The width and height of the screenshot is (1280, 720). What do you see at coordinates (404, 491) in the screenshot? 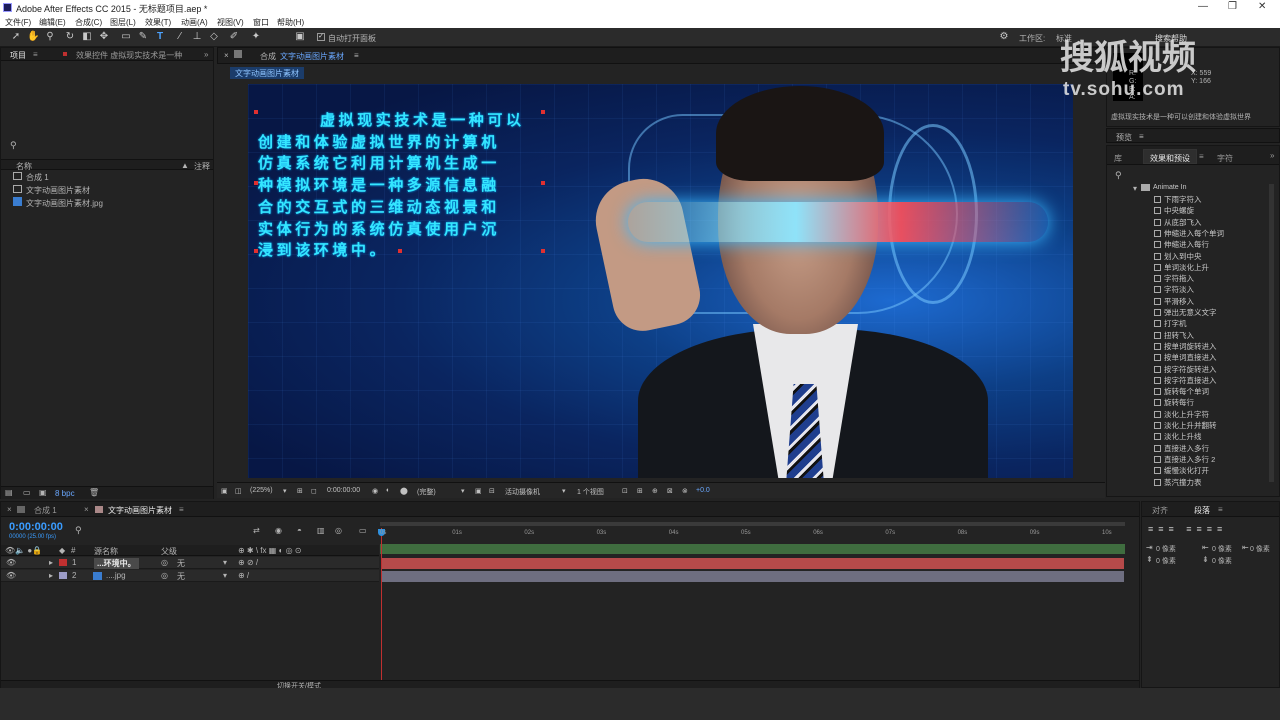
I see `channel-icon: ⬤` at bounding box center [404, 491].